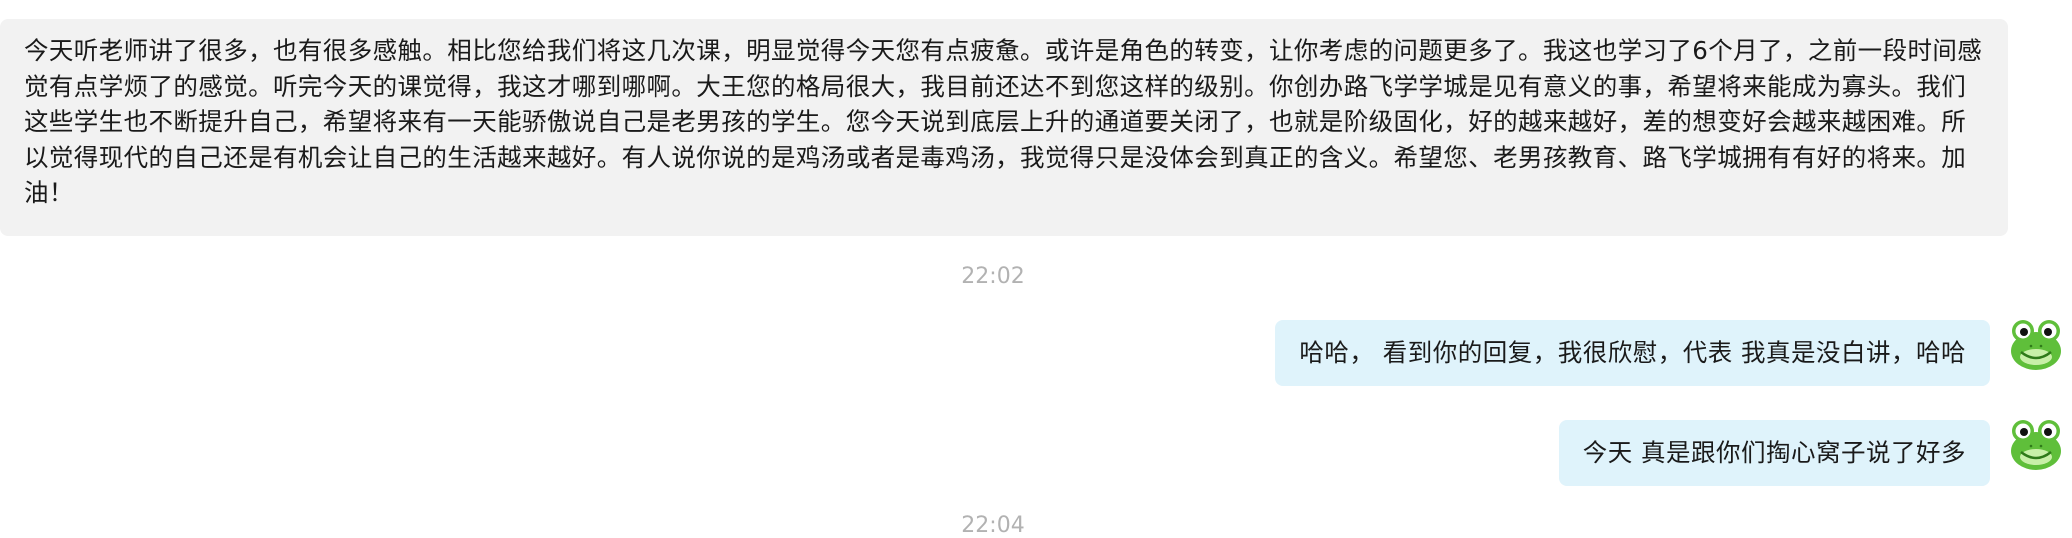 Image resolution: width=2072 pixels, height=538 pixels. Describe the element at coordinates (993, 276) in the screenshot. I see `timestamp: 22:02` at that location.